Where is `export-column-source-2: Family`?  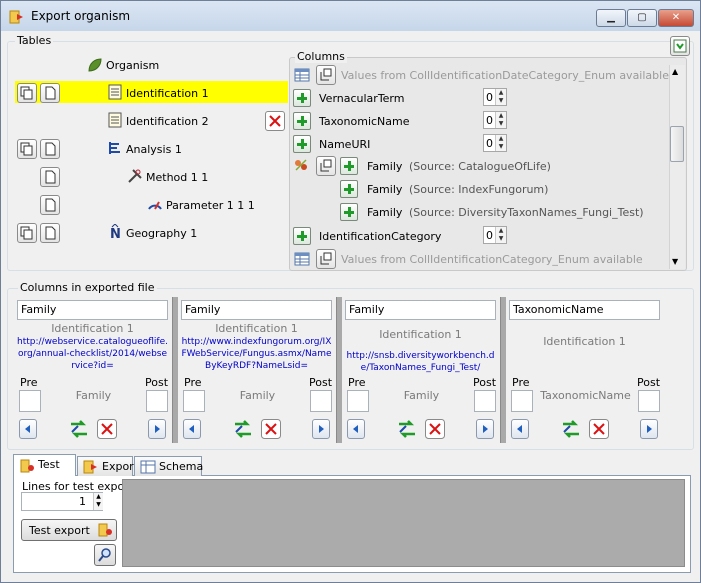
export-column-source-2: Family is located at coordinates (257, 395).